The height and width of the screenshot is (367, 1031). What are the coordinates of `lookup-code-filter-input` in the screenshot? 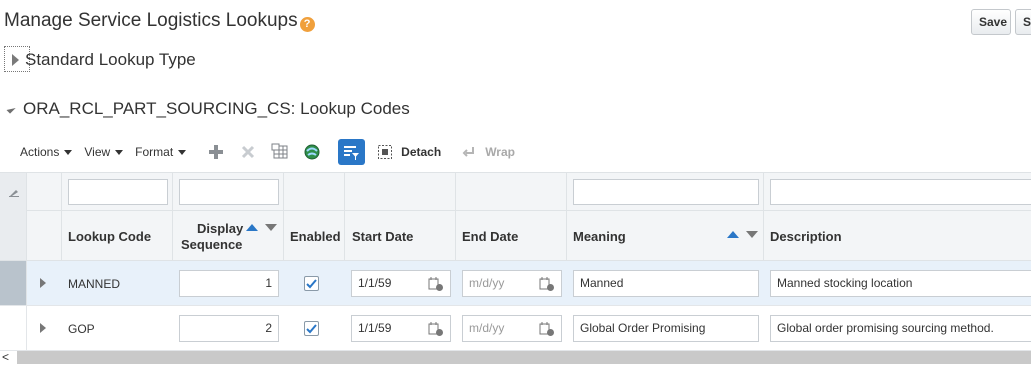 It's located at (118, 192).